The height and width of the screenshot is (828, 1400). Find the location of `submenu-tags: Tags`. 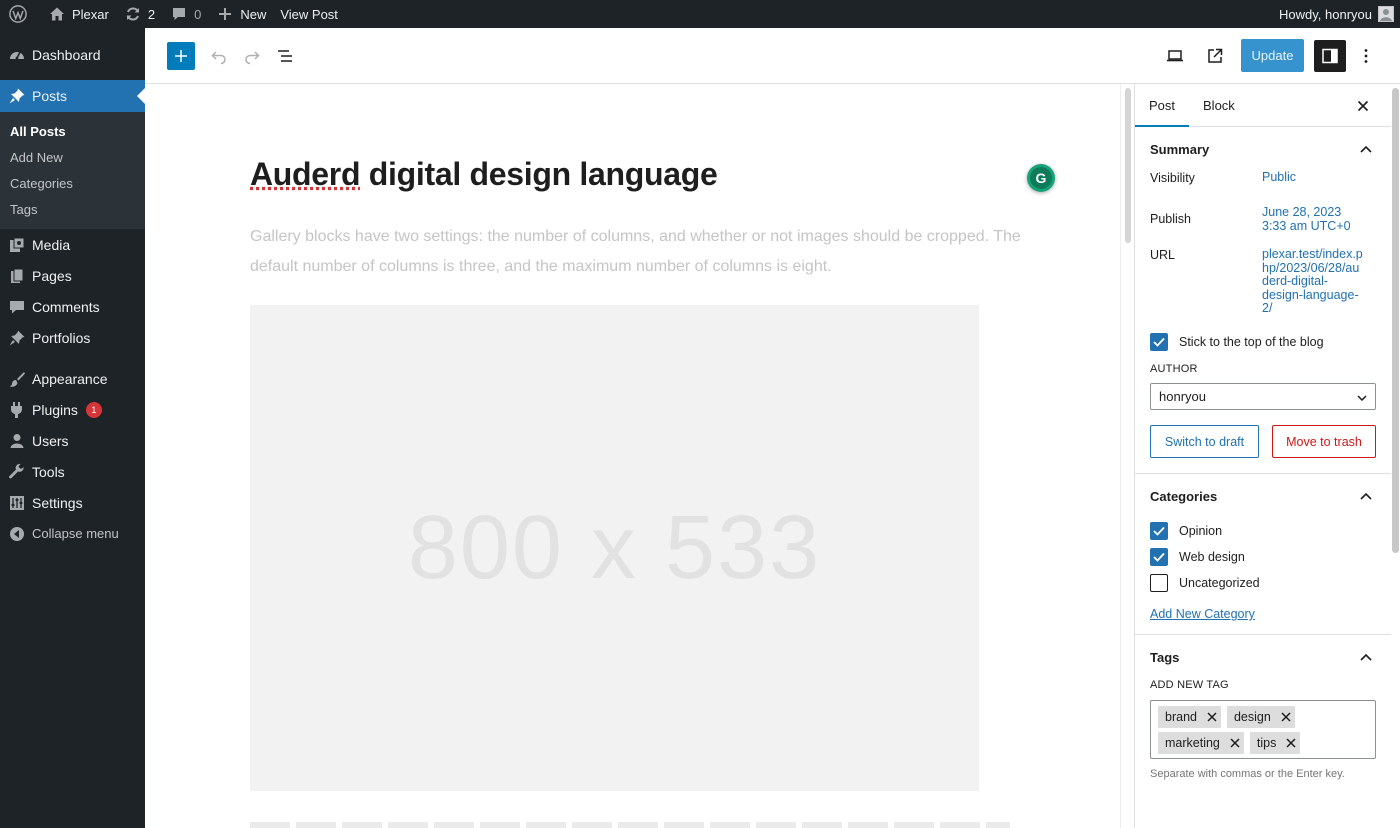

submenu-tags: Tags is located at coordinates (72, 209).